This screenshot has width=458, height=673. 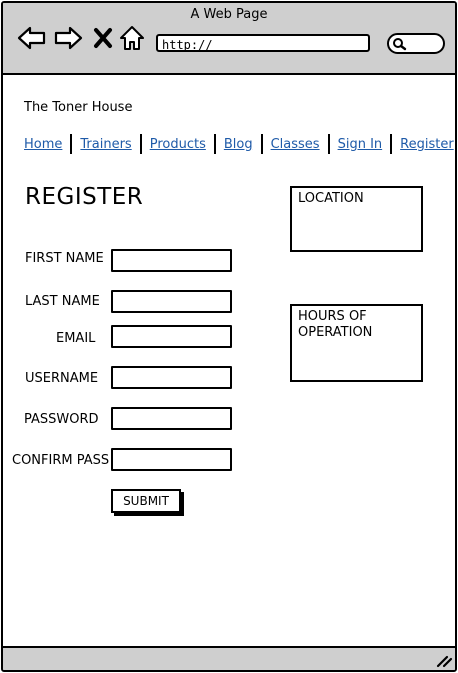 I want to click on nav-link-home: Home, so click(x=43, y=144).